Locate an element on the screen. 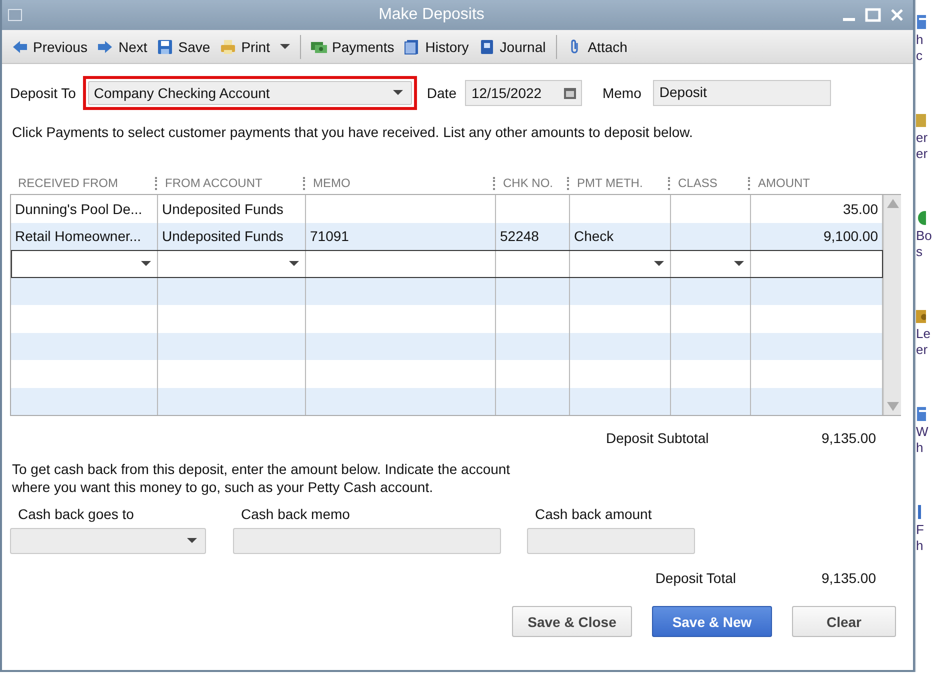  field-label: Deposit To is located at coordinates (43, 93).